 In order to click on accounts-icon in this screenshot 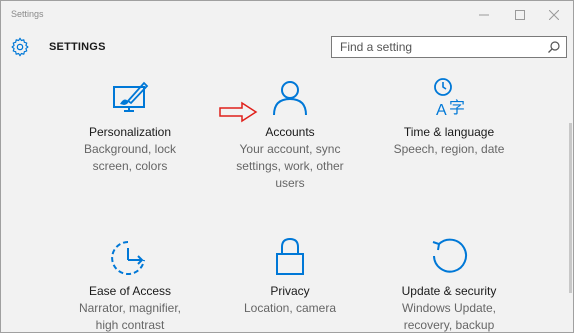, I will do `click(290, 98)`.